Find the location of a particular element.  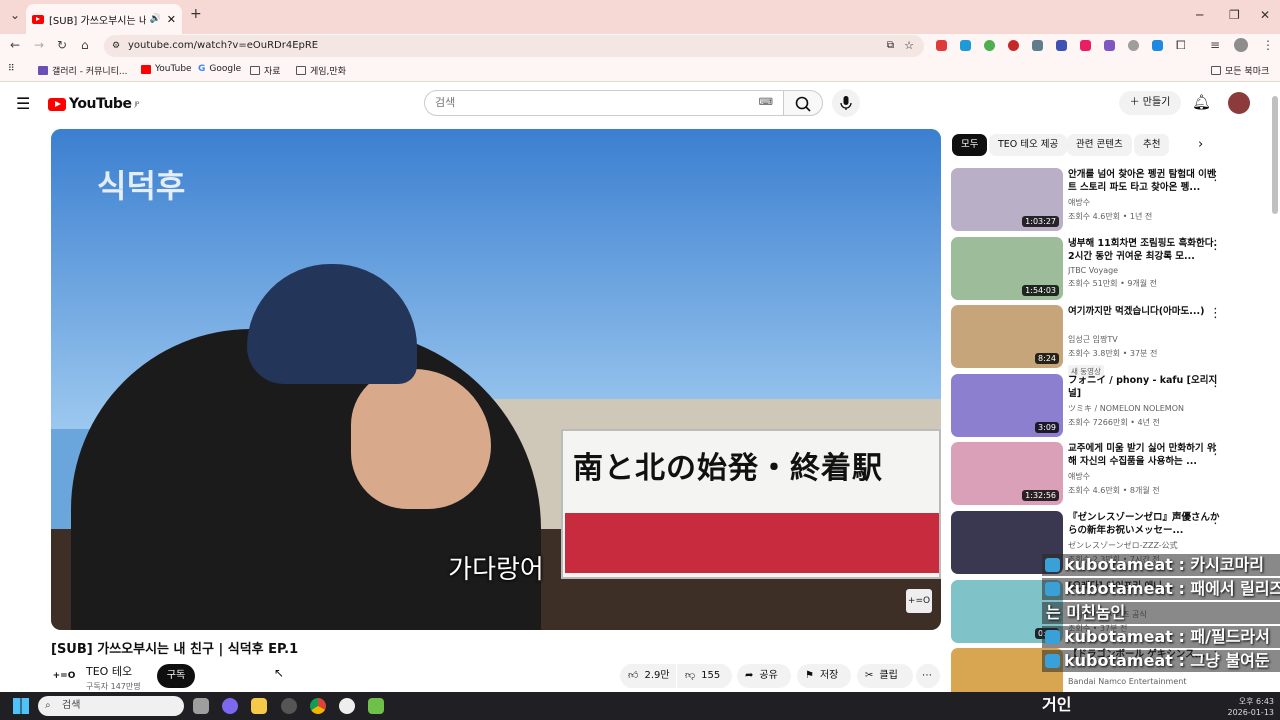

account-avatar is located at coordinates (1239, 103).